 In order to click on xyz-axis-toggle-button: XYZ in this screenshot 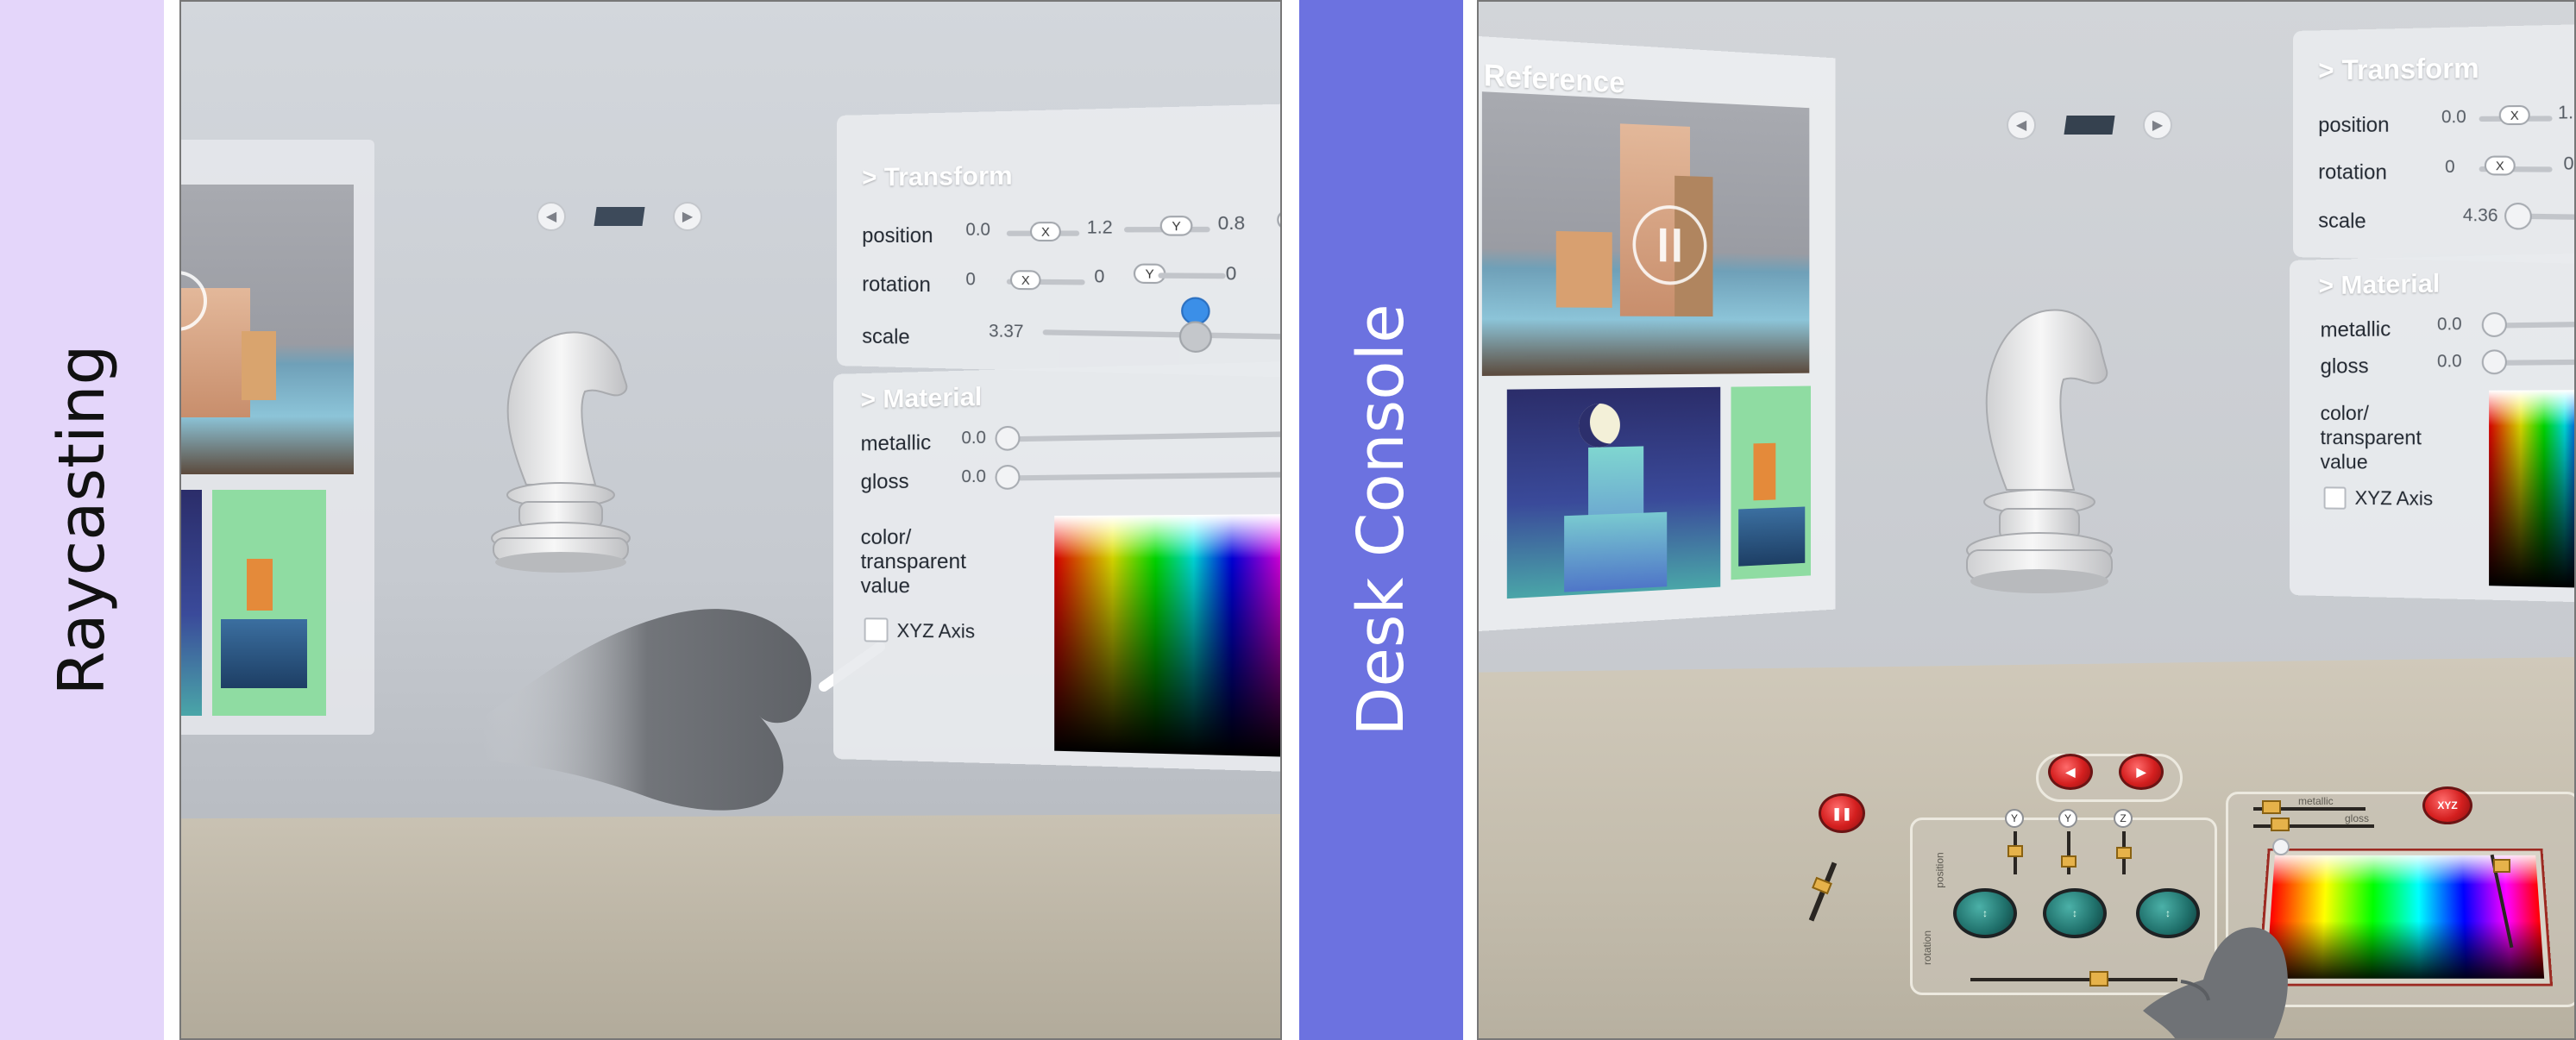, I will do `click(2447, 805)`.